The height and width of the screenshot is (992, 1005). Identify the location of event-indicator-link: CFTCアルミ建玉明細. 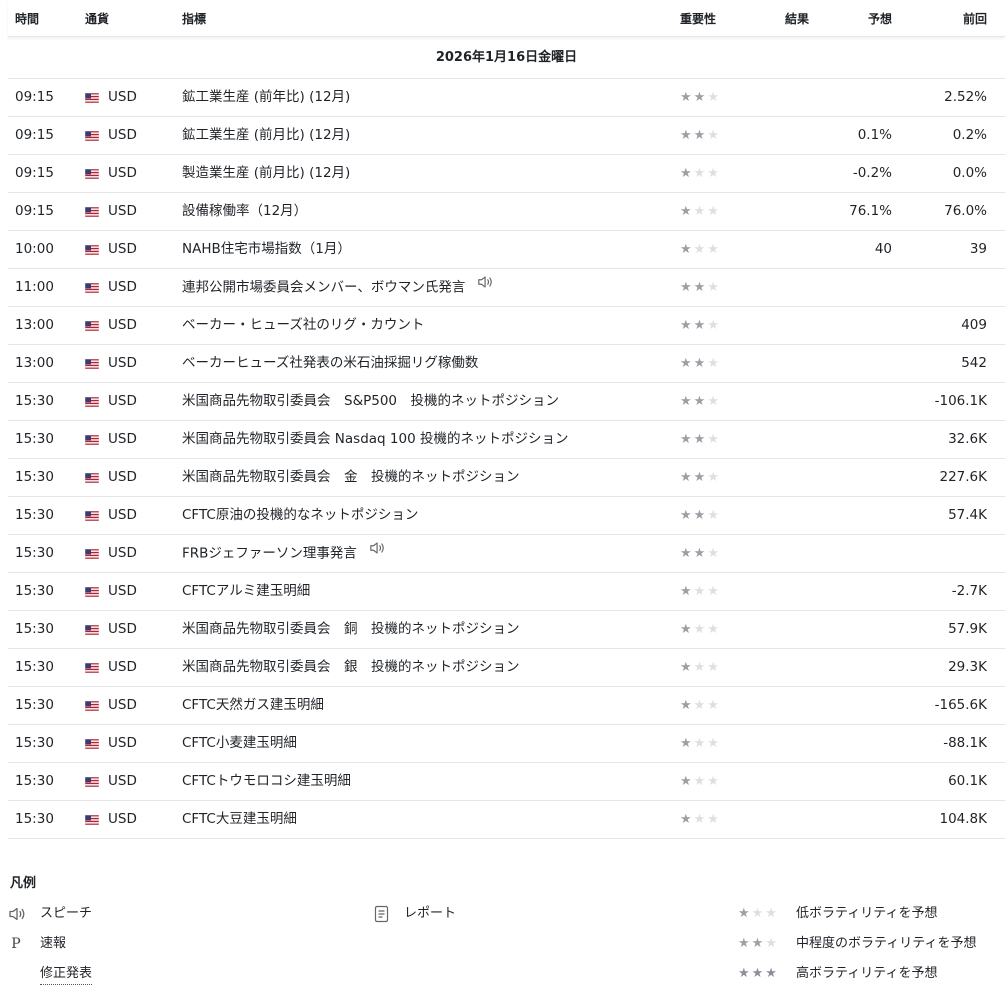
(246, 591).